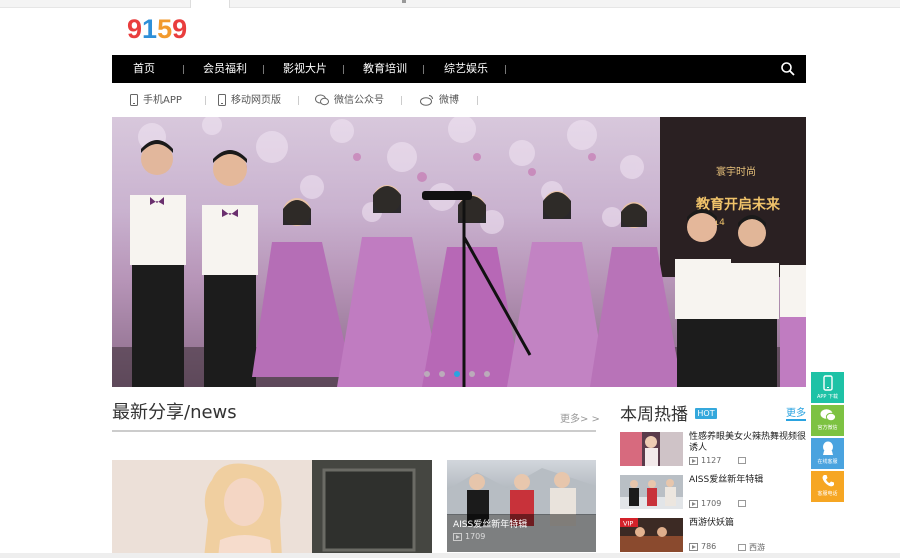 The image size is (900, 558). I want to click on side-app-download-button: APP 下载, so click(827, 387).